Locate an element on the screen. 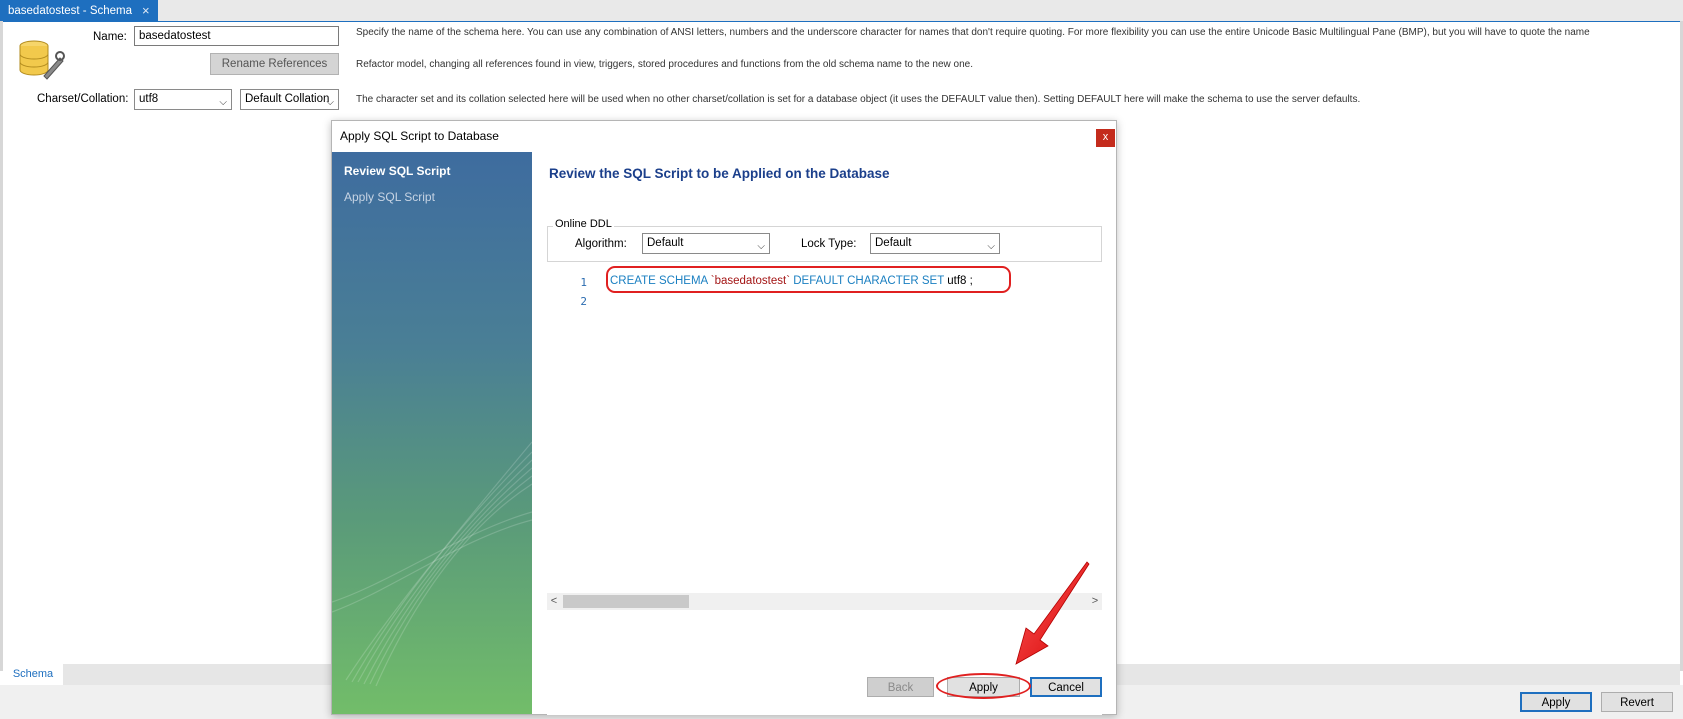 Image resolution: width=1683 pixels, height=719 pixels. red-arrow-annotation is located at coordinates (1052, 613).